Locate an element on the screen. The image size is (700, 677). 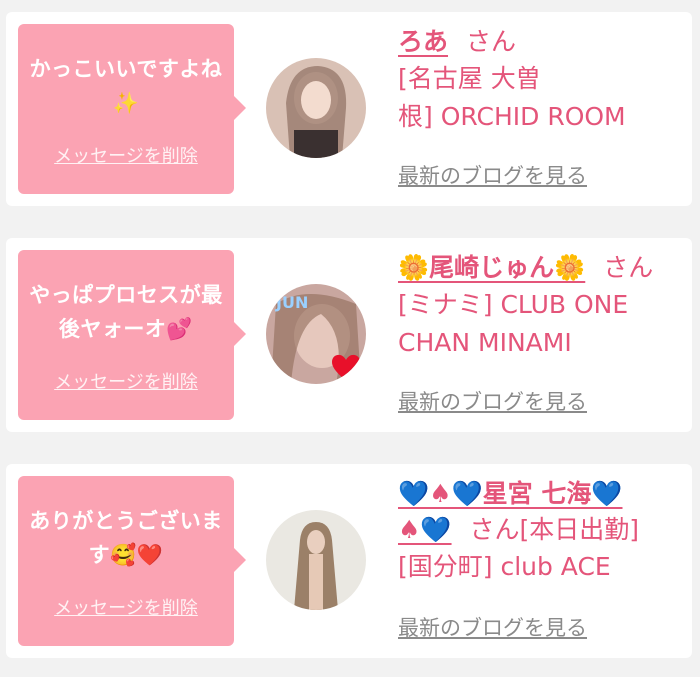
shop-line: CHAN MINAMI is located at coordinates (485, 342).